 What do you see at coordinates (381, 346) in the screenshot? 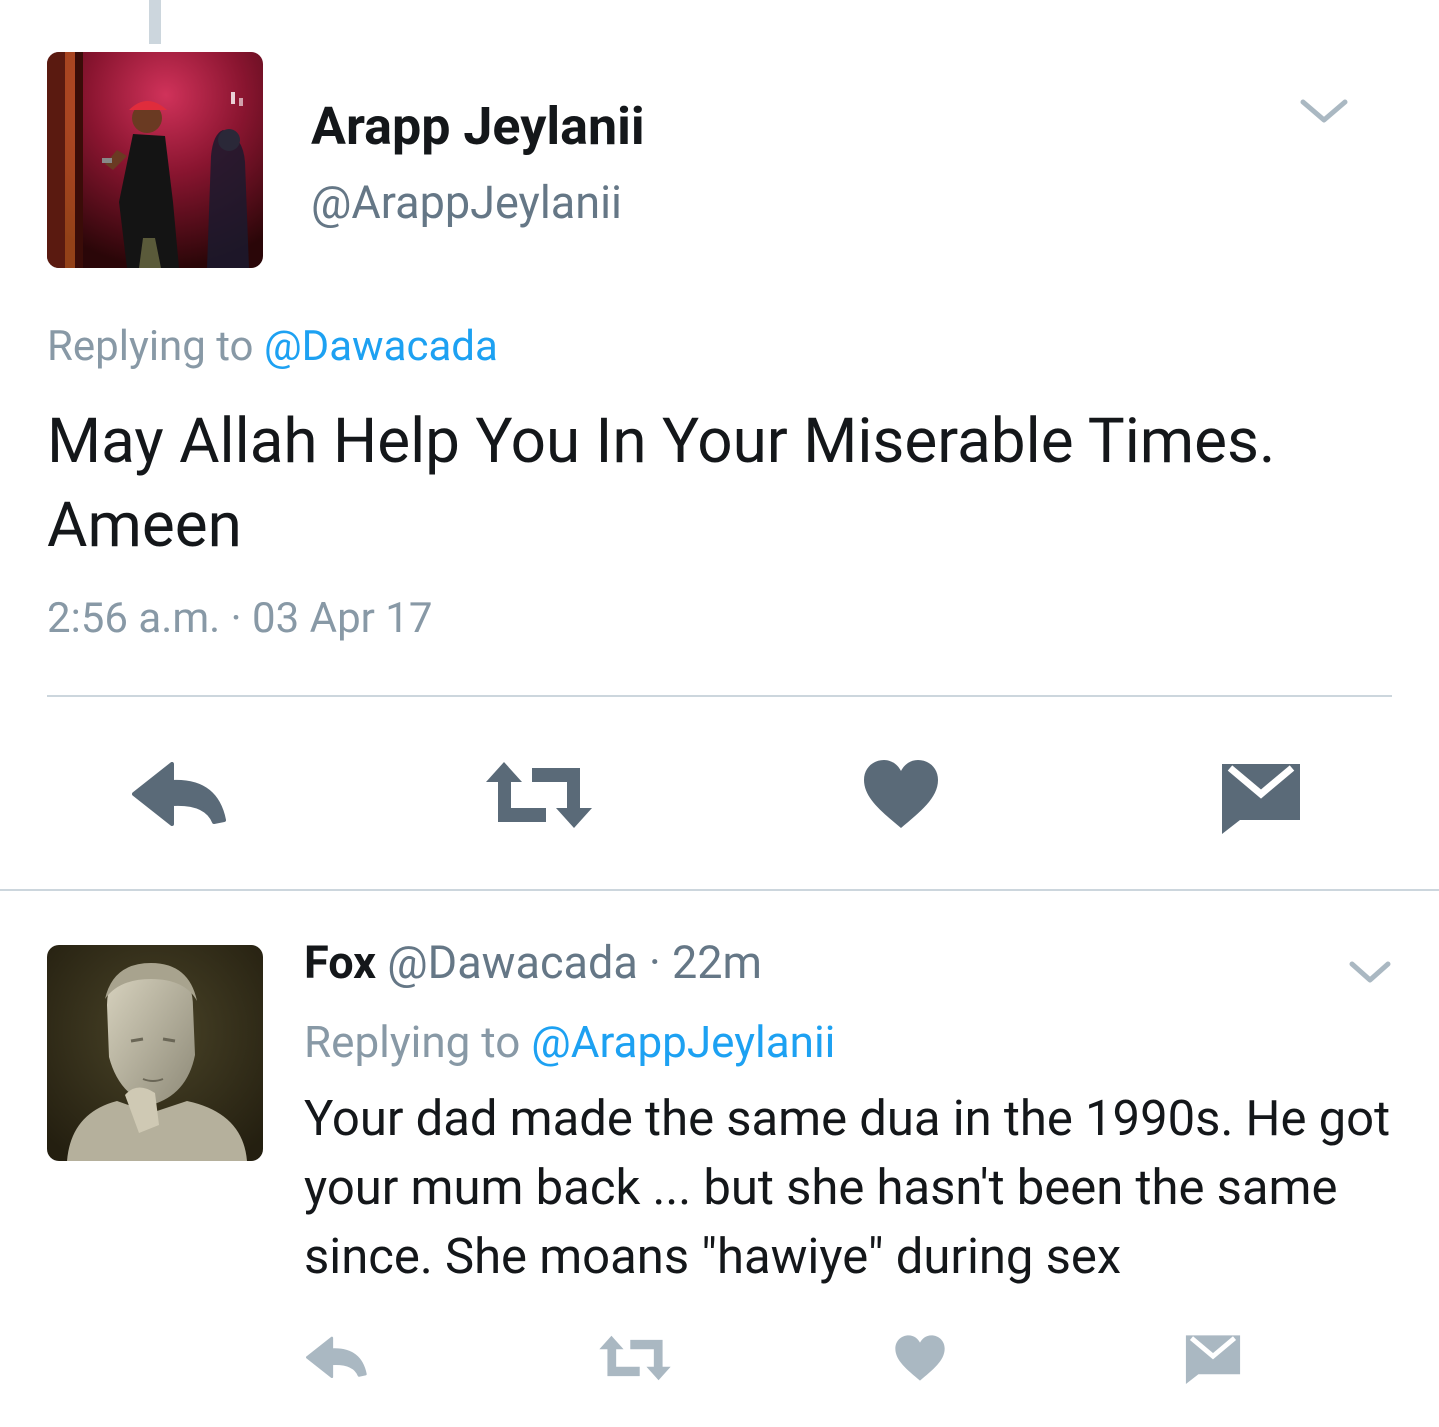
I see `replying-to-mention: @Dawacada` at bounding box center [381, 346].